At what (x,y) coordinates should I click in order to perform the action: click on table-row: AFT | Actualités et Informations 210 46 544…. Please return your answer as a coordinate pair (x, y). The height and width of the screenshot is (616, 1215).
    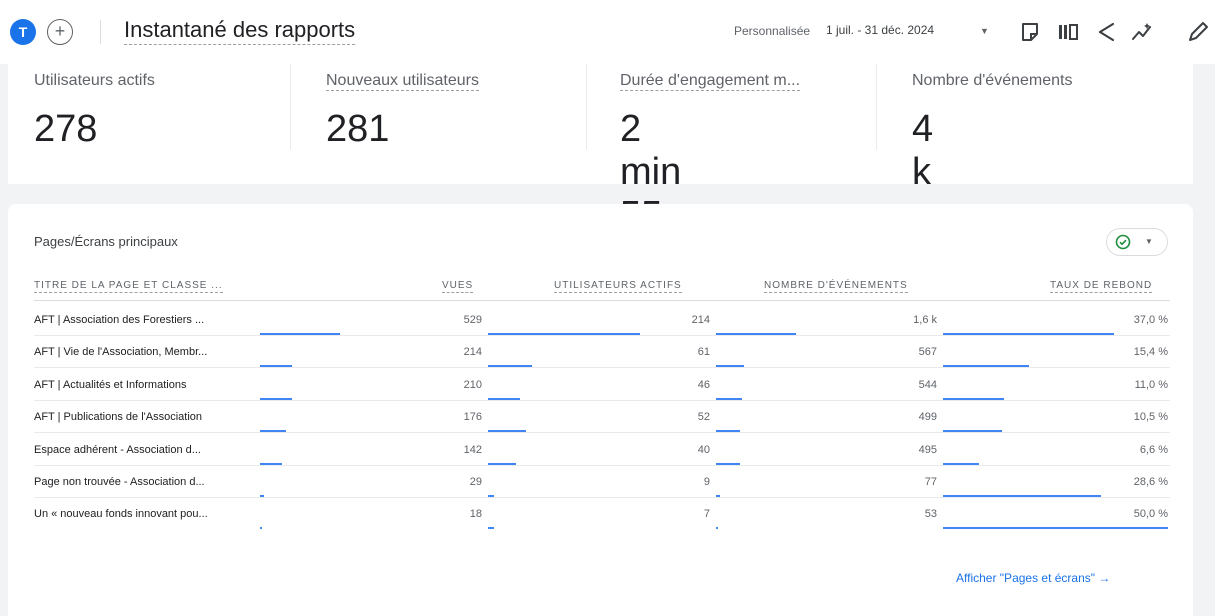
    Looking at the image, I should click on (600, 385).